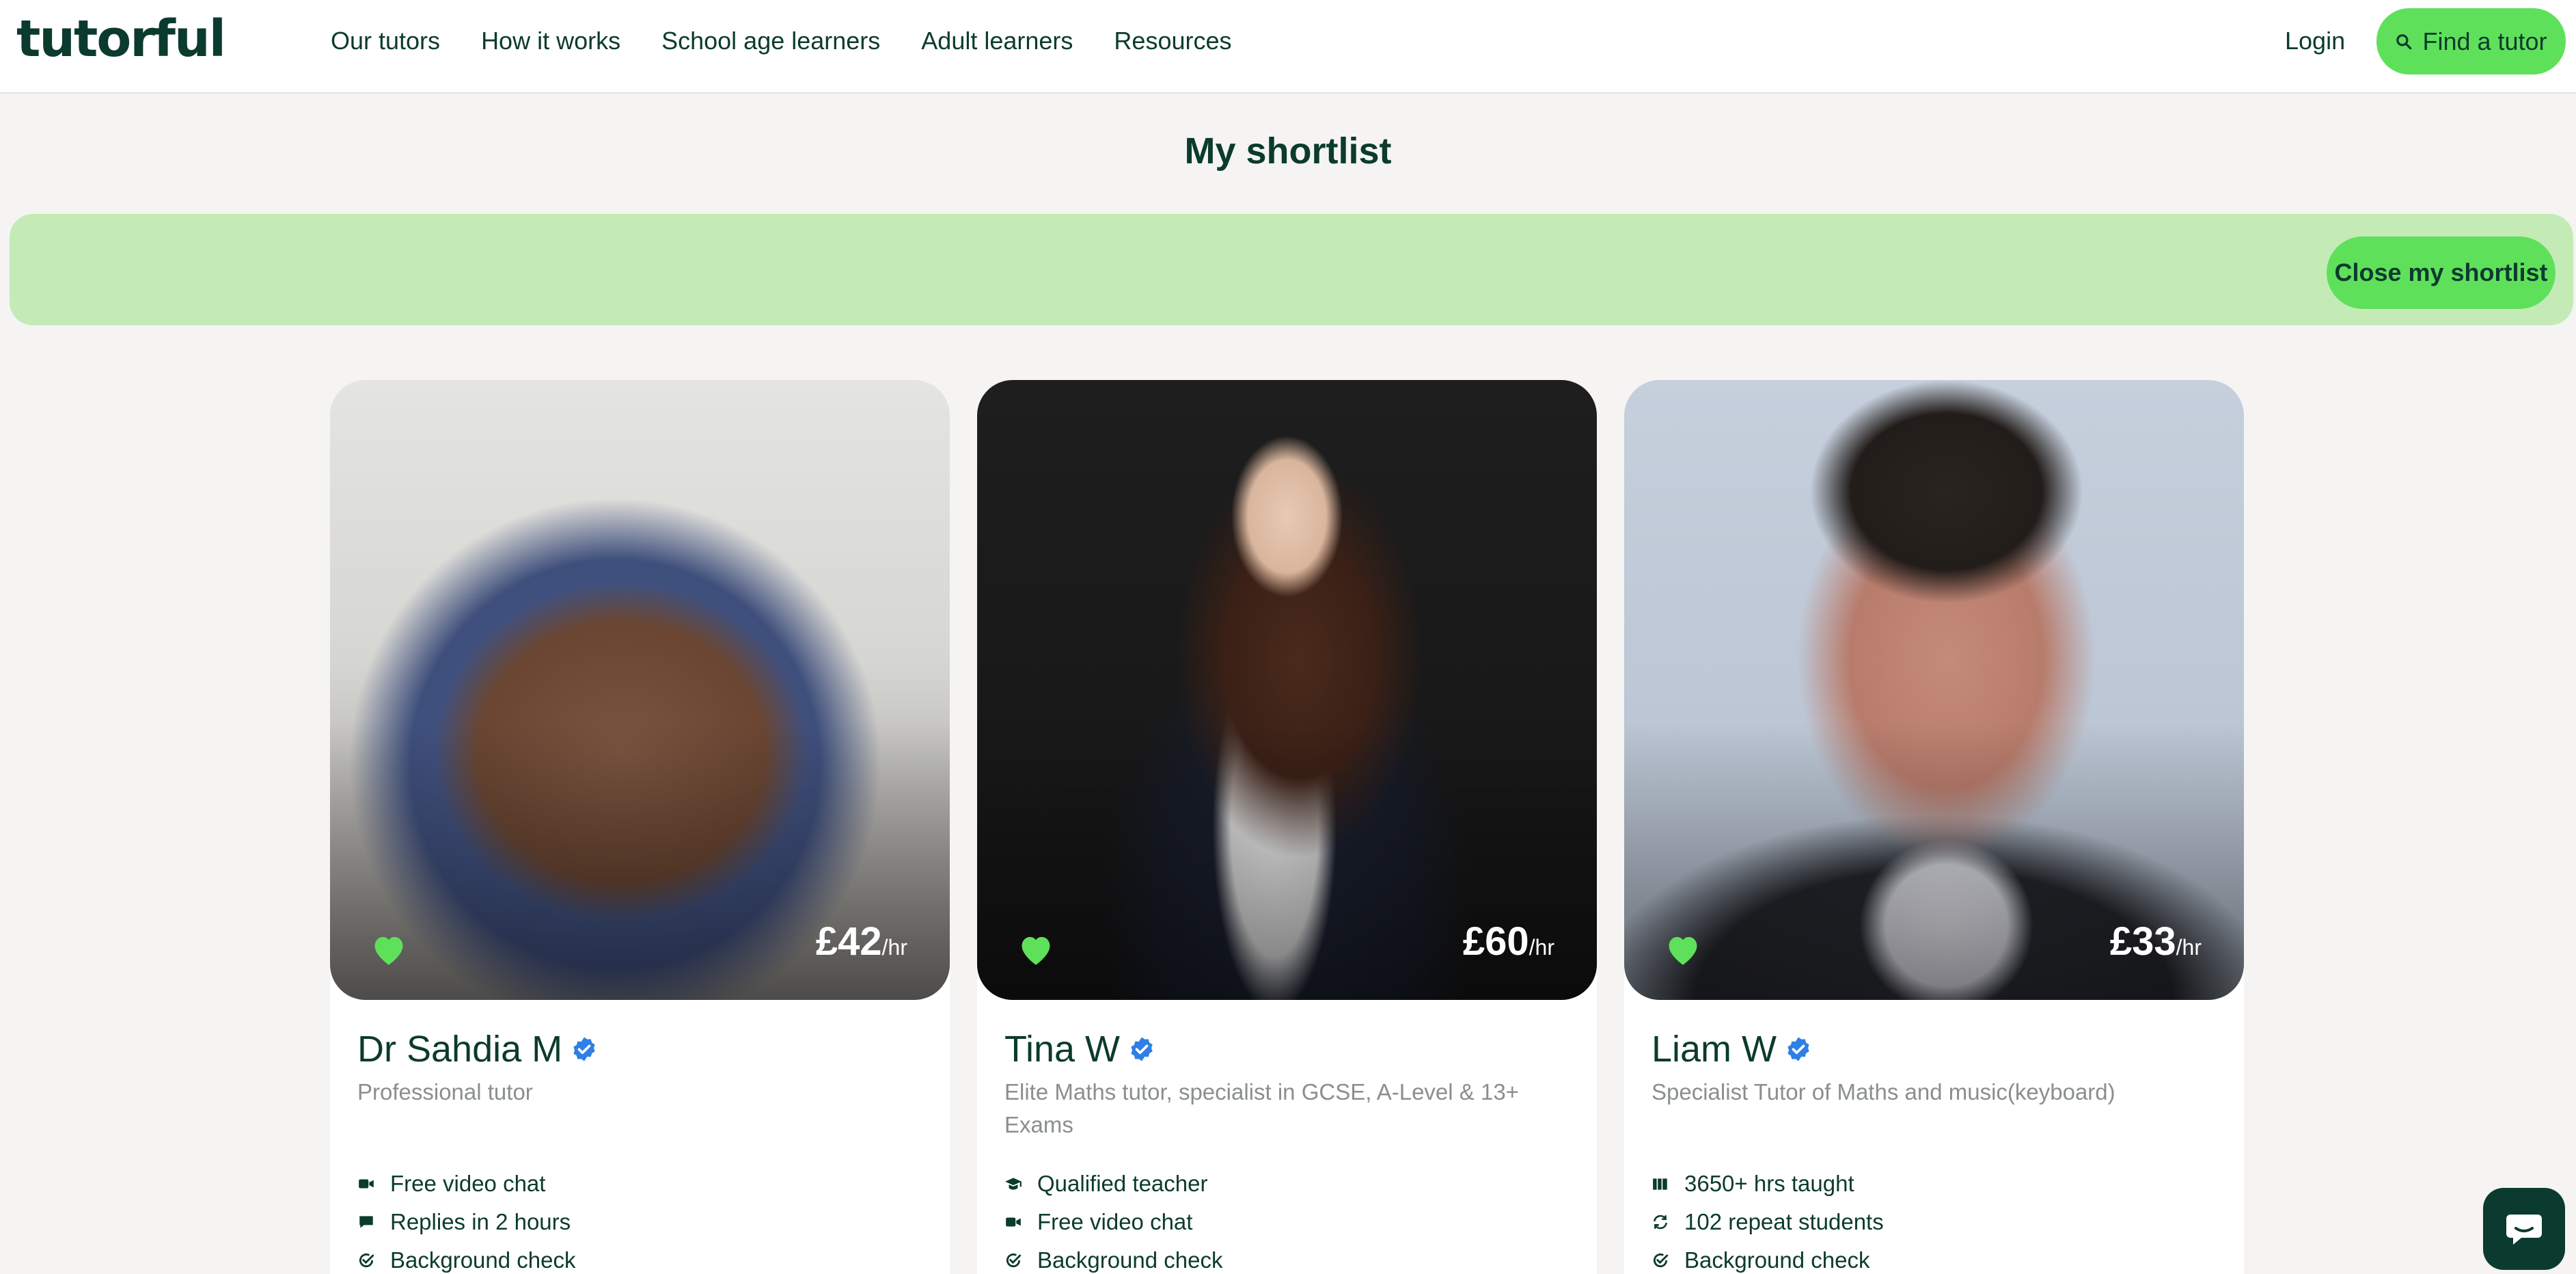 The width and height of the screenshot is (2576, 1274). I want to click on books-icon, so click(1660, 1184).